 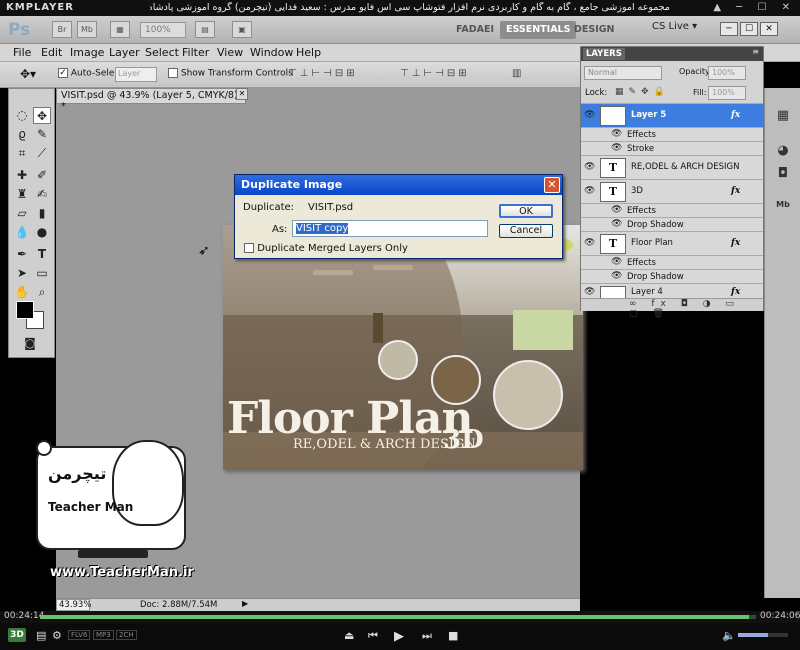 What do you see at coordinates (163, 30) in the screenshot?
I see `zoom-level-combo: 100%` at bounding box center [163, 30].